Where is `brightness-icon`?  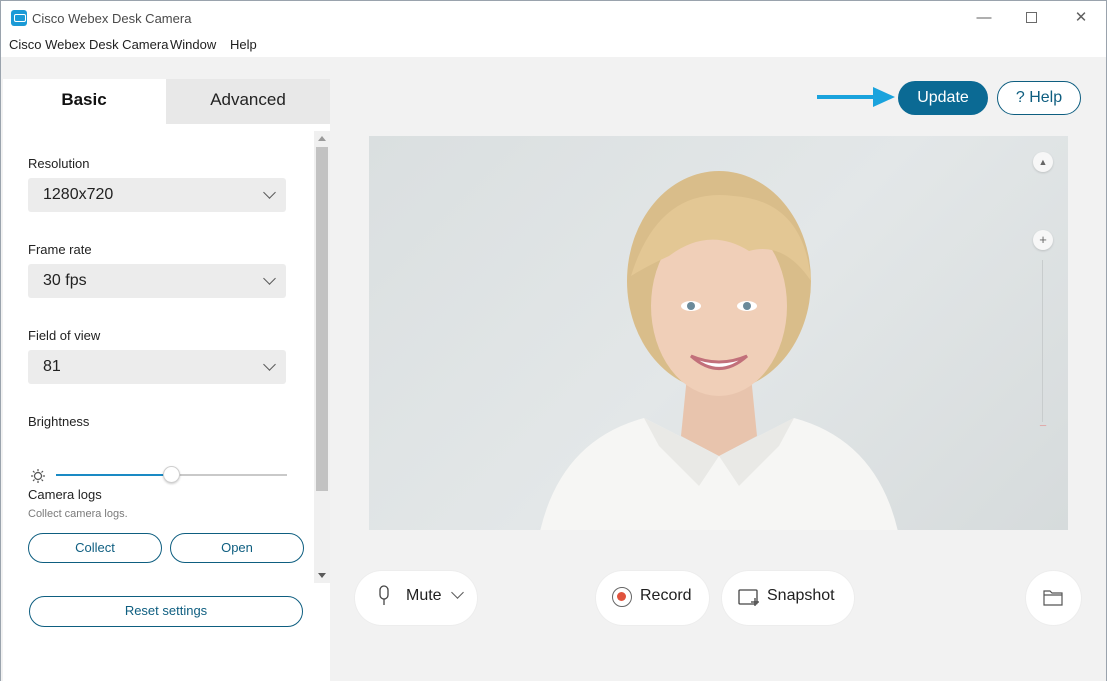
brightness-icon is located at coordinates (38, 476).